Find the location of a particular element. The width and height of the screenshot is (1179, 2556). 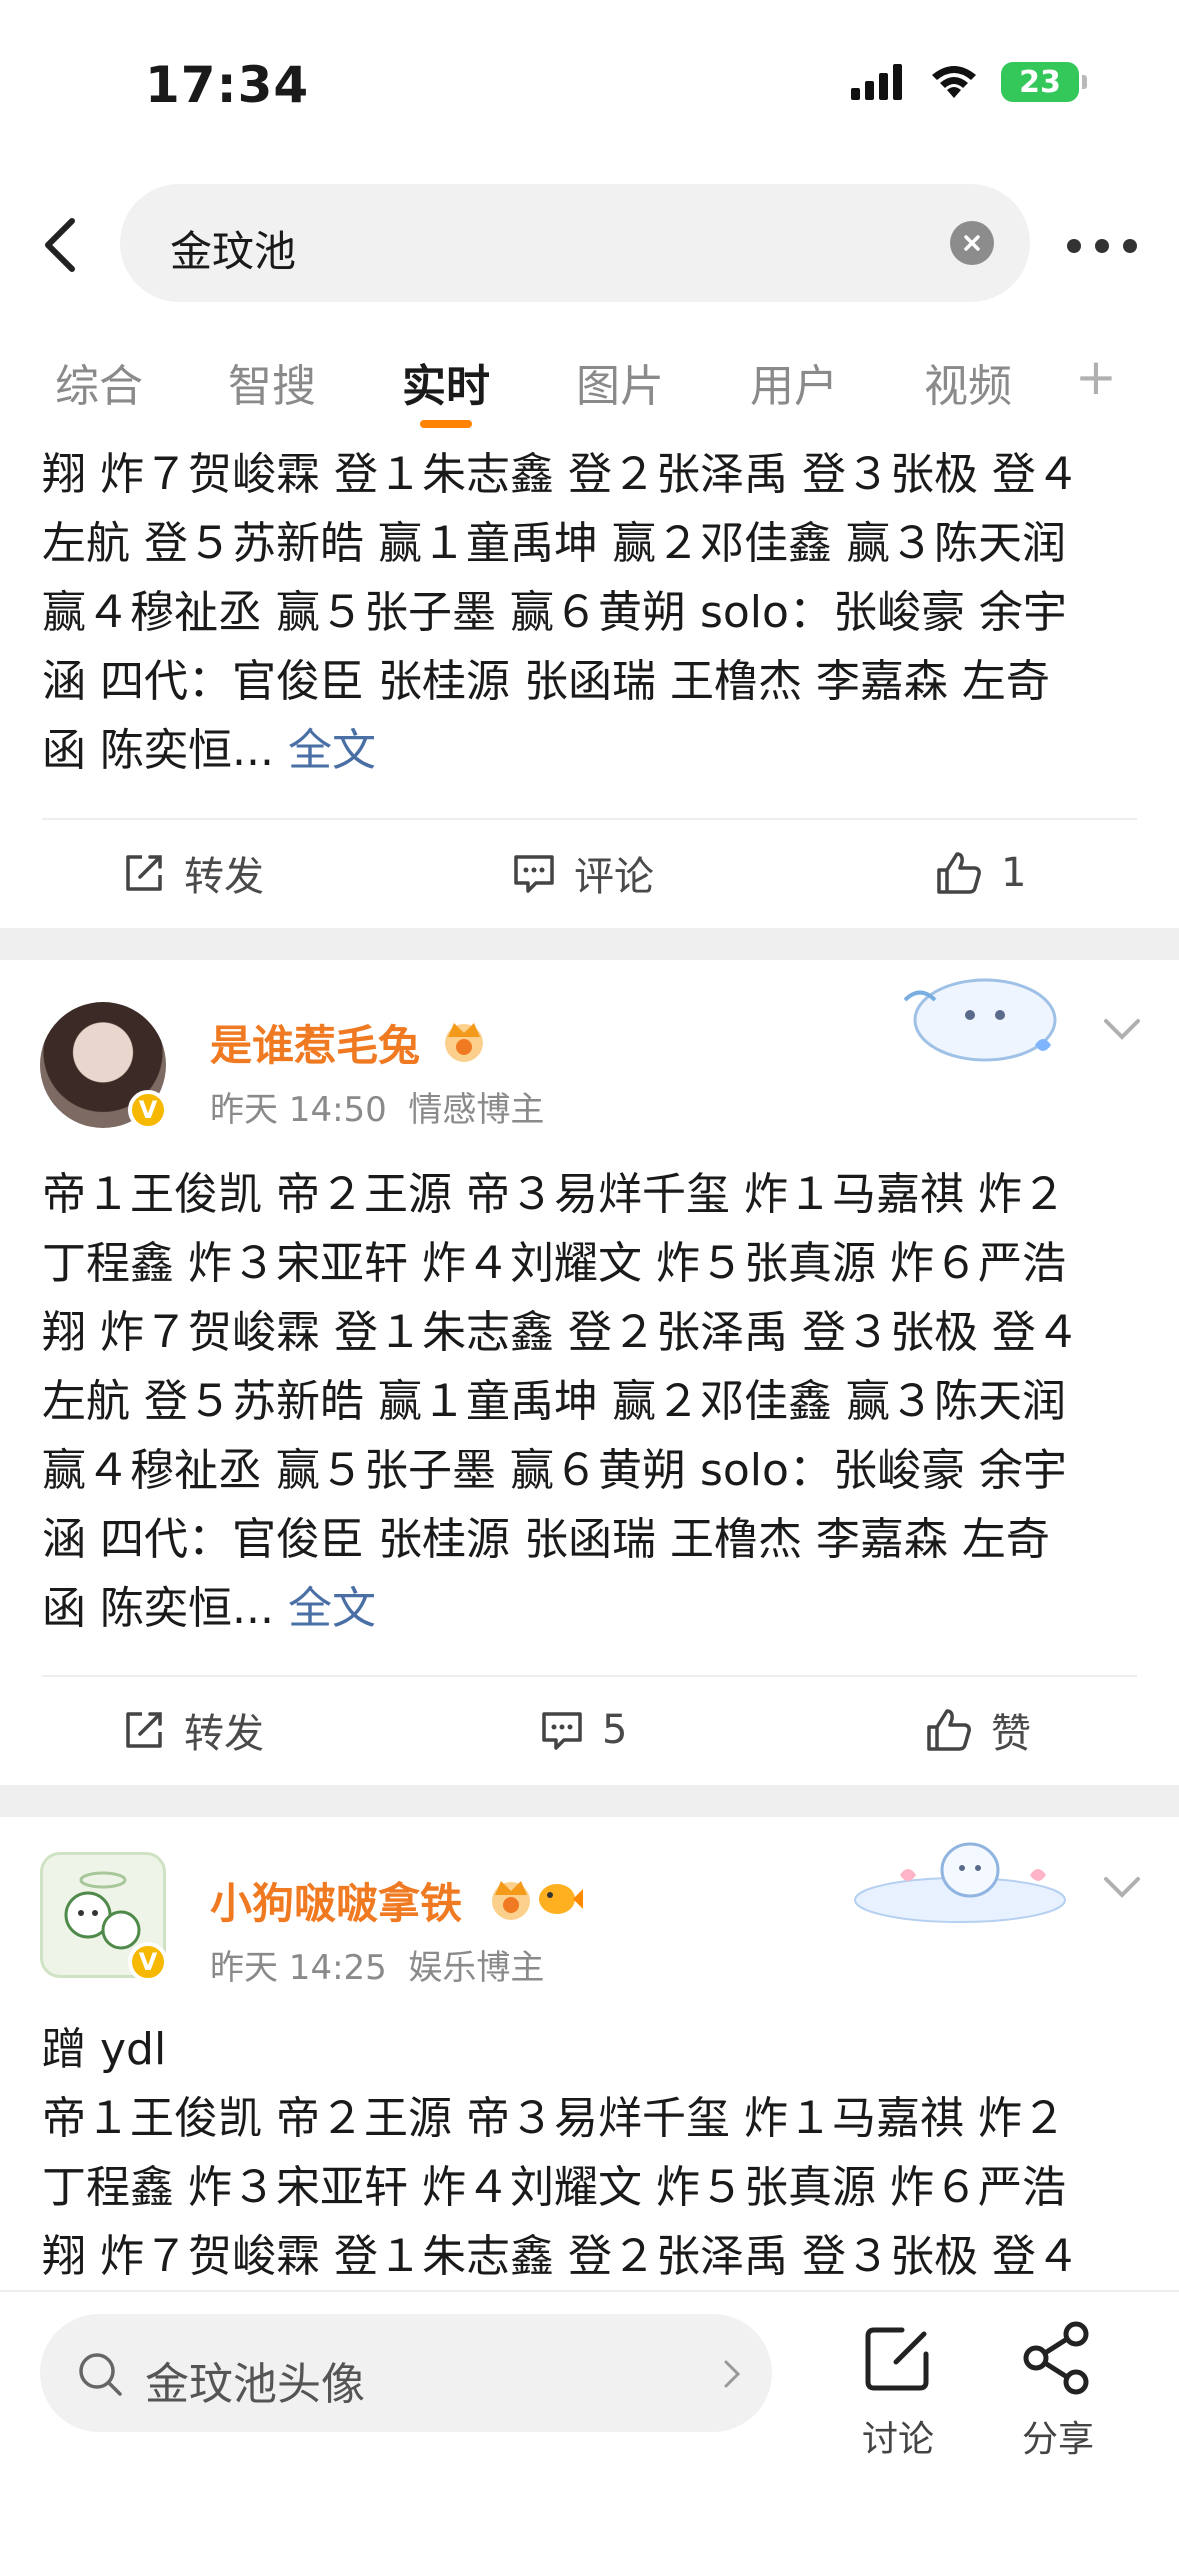

search-icon is located at coordinates (100, 2374).